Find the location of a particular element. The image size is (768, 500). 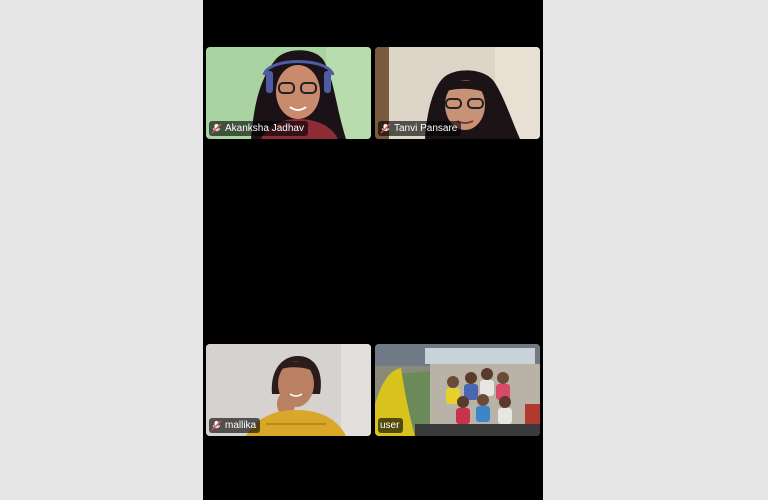

participant-name-tag: Akanksha Jadhav is located at coordinates (258, 128).